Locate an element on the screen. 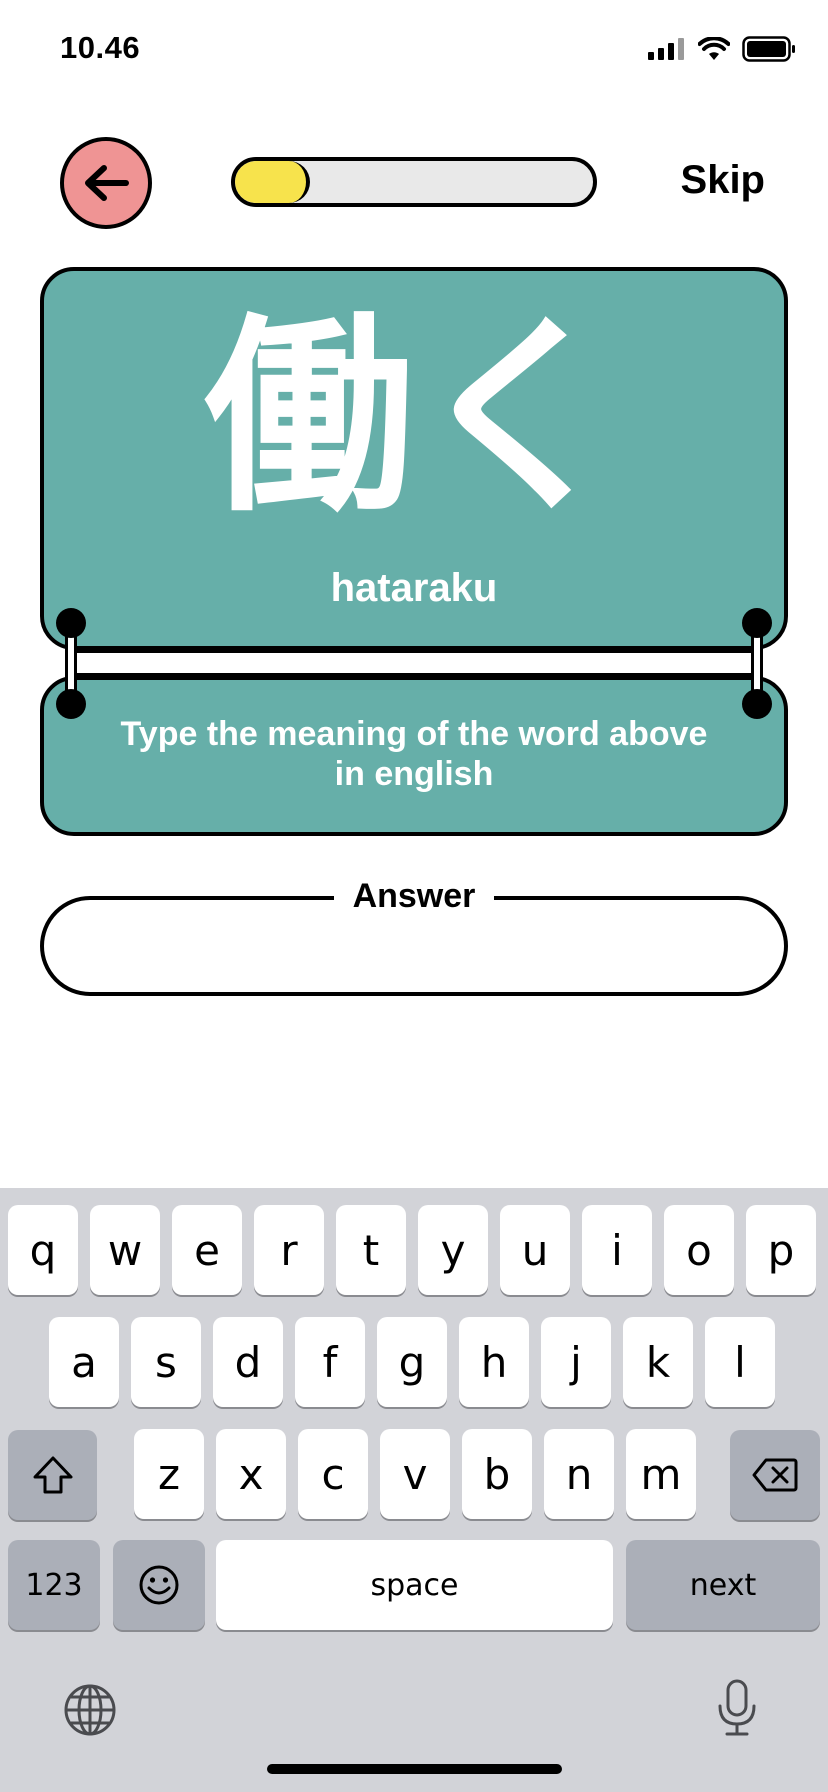  key-k: k is located at coordinates (658, 1362).